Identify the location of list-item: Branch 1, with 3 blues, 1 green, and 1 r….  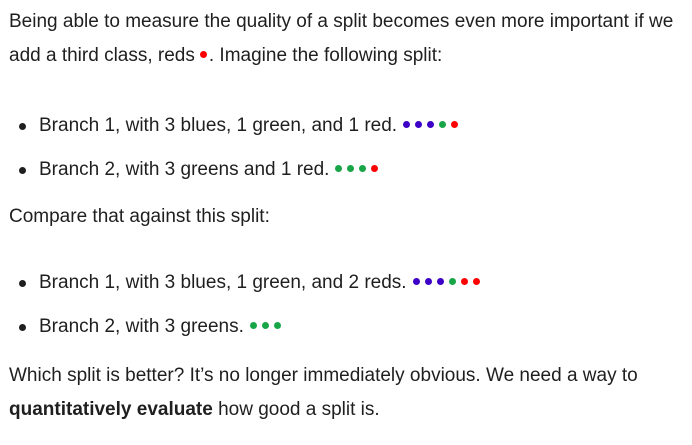
(350, 126).